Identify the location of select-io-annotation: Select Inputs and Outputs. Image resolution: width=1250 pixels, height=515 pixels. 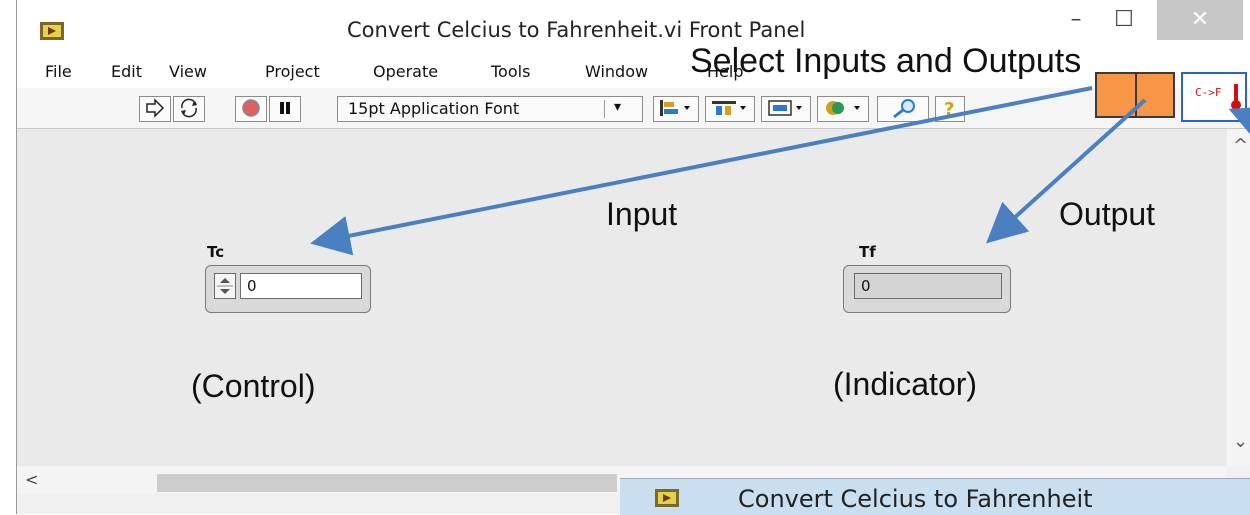
(886, 61).